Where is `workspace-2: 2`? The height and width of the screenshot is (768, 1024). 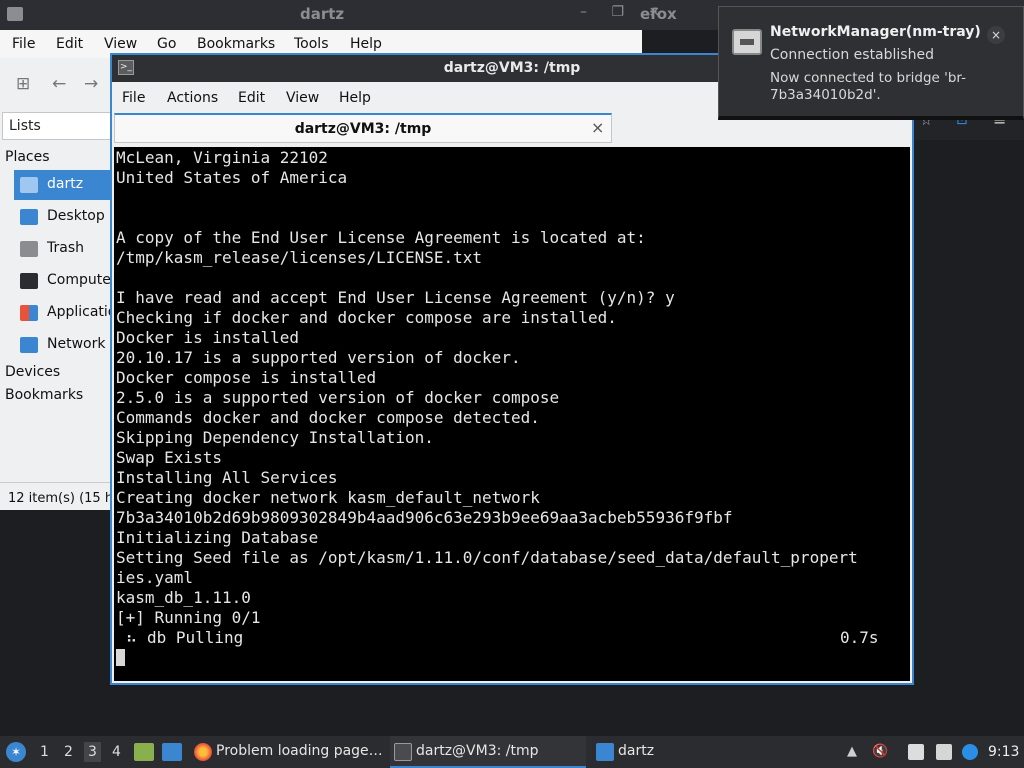
workspace-2: 2 is located at coordinates (68, 752).